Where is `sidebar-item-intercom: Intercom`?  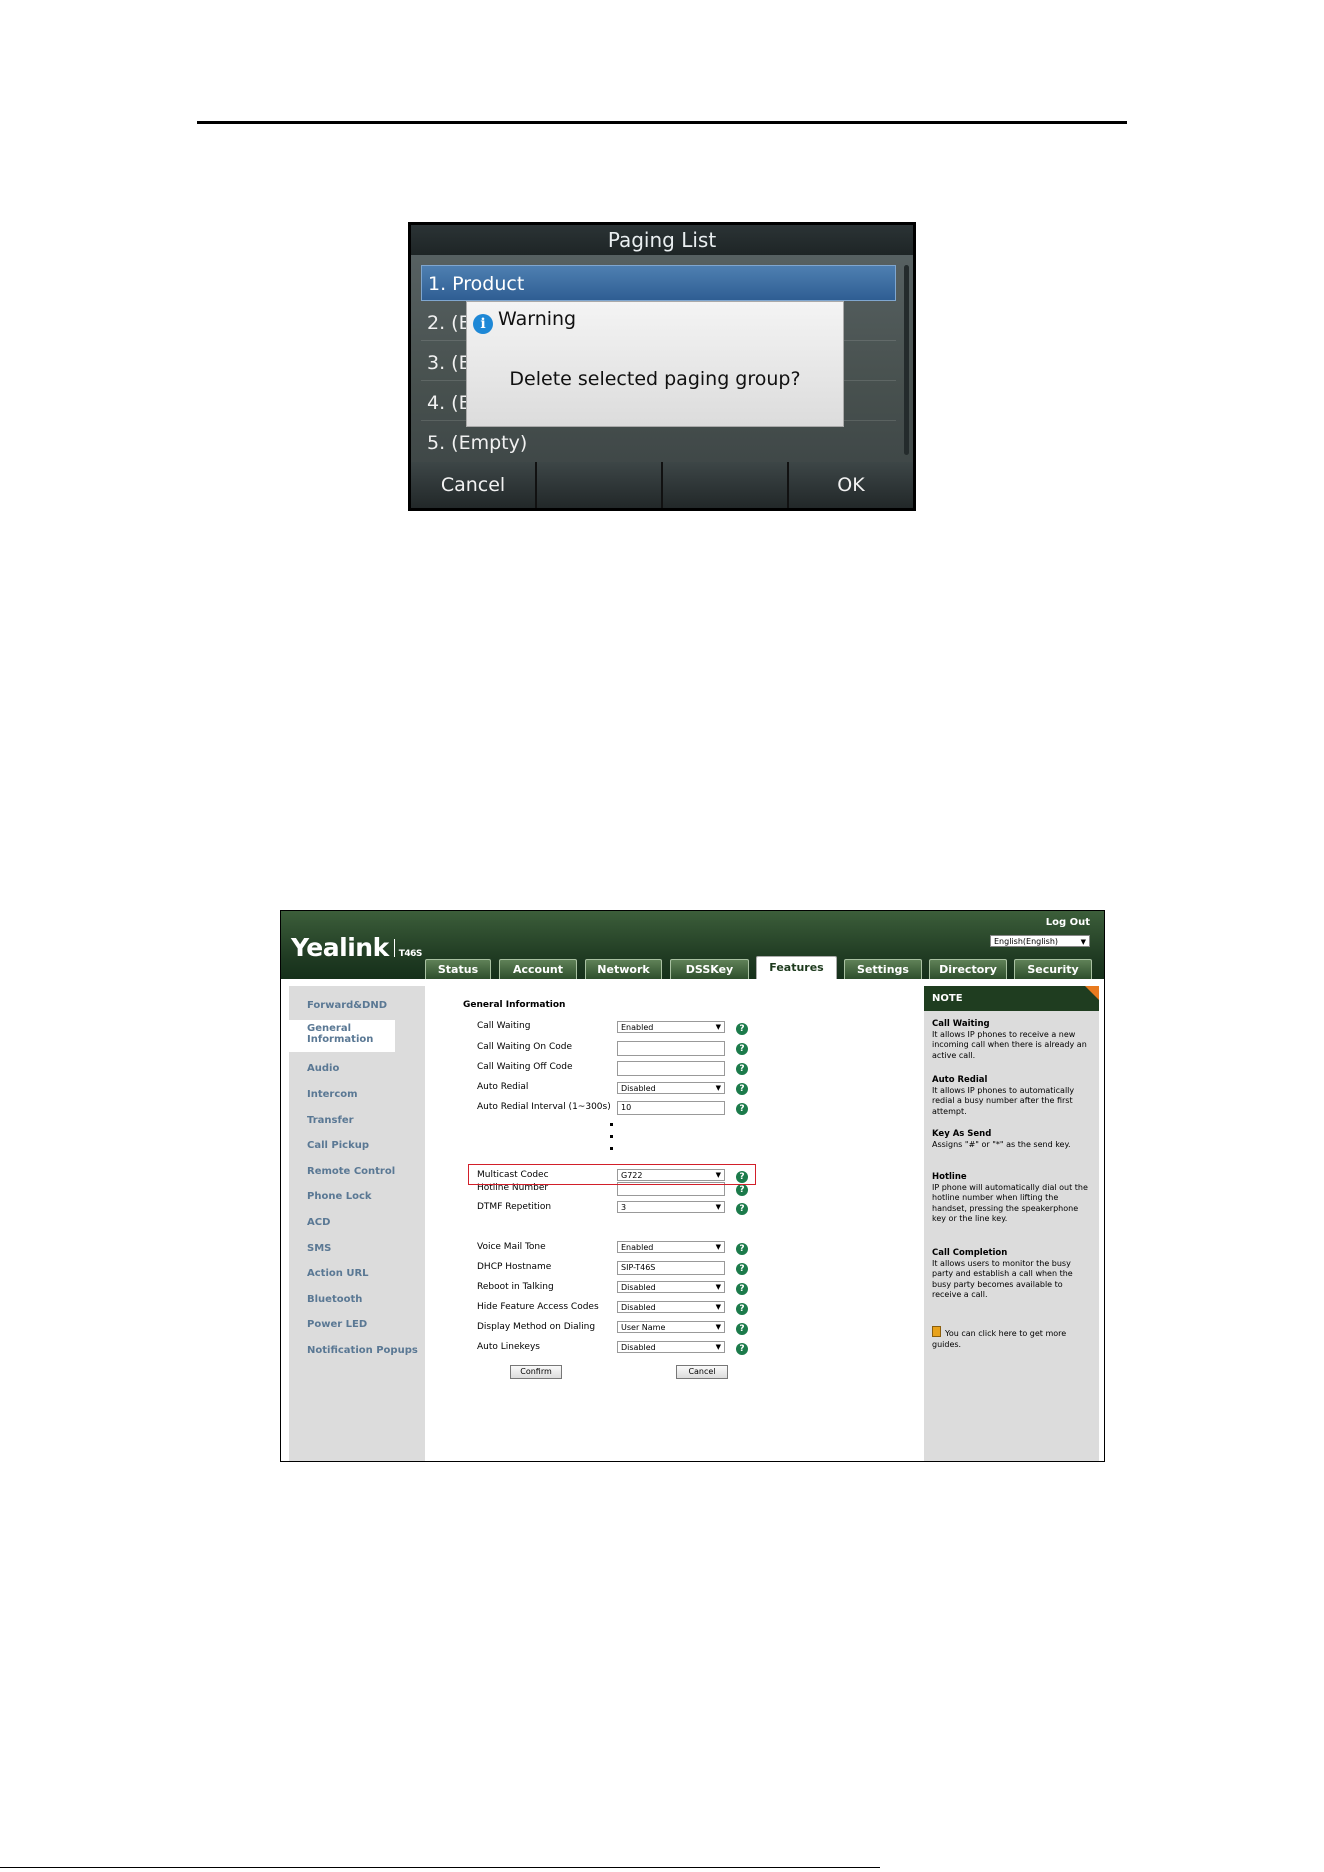 sidebar-item-intercom: Intercom is located at coordinates (357, 1094).